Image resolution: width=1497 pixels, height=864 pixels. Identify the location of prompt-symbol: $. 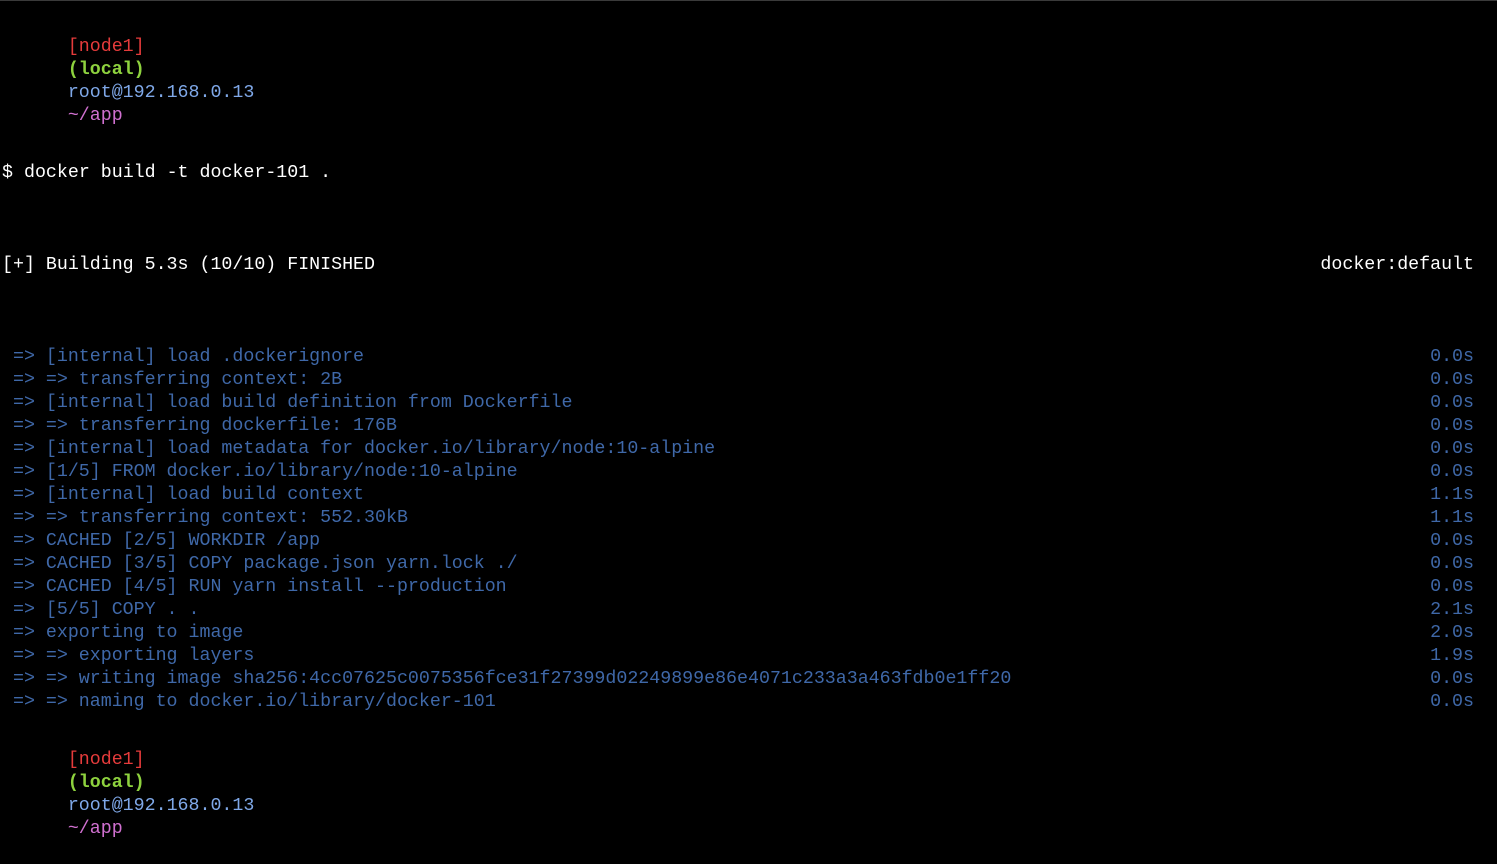
(7, 173).